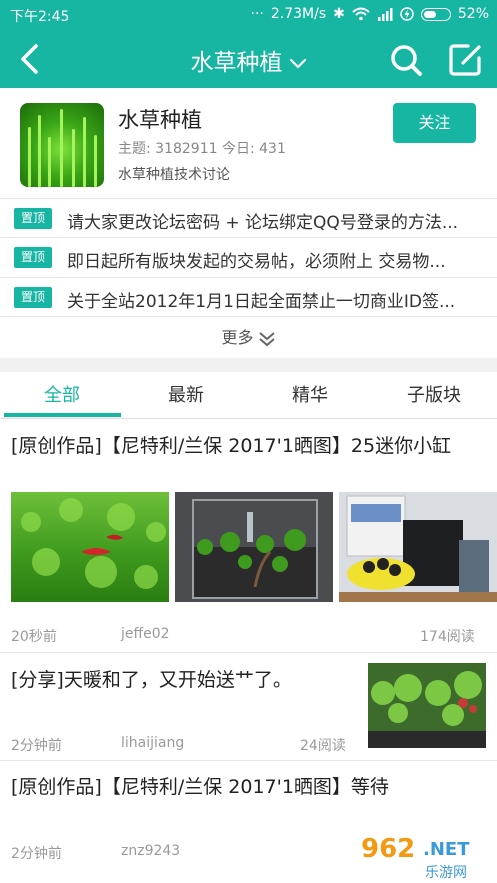  I want to click on post-time: 20秒前, so click(34, 637).